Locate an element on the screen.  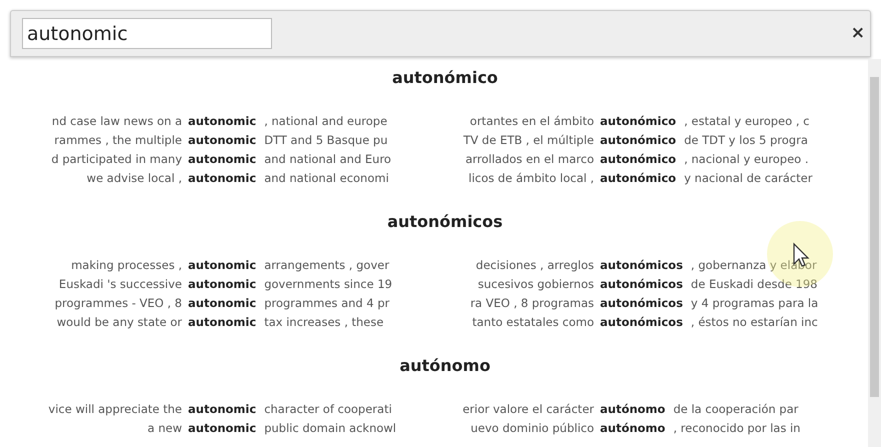
left-context: tanto estatales como is located at coordinates (532, 322).